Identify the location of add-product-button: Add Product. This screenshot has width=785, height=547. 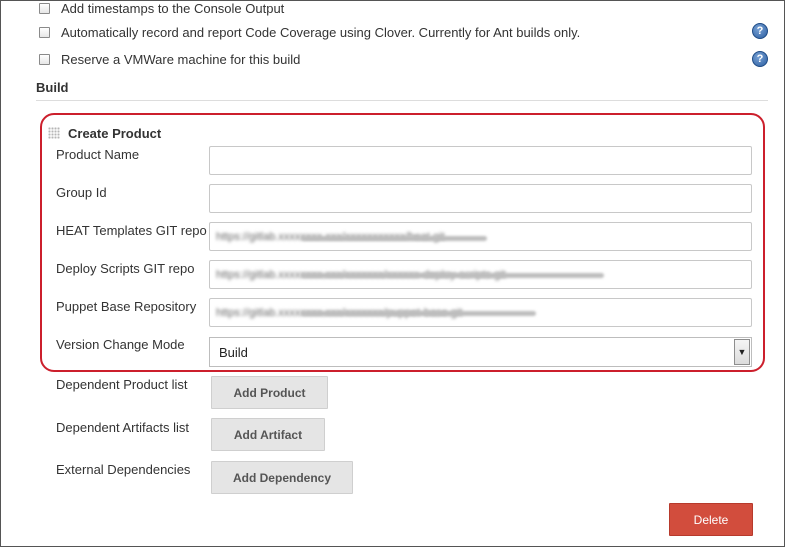
(269, 392).